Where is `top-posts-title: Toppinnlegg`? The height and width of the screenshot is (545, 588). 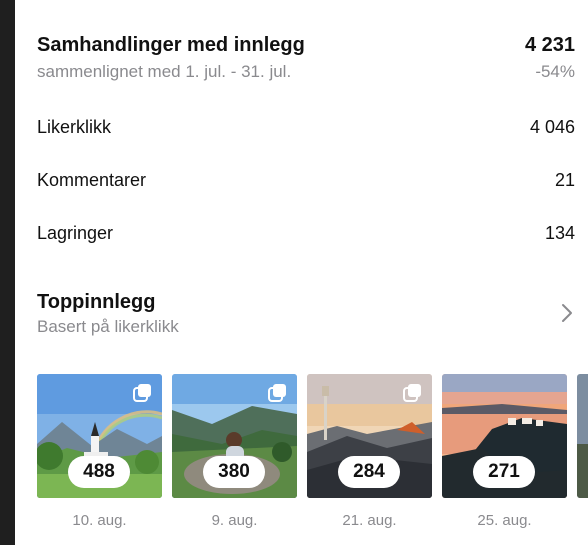
top-posts-title: Toppinnlegg is located at coordinates (96, 302).